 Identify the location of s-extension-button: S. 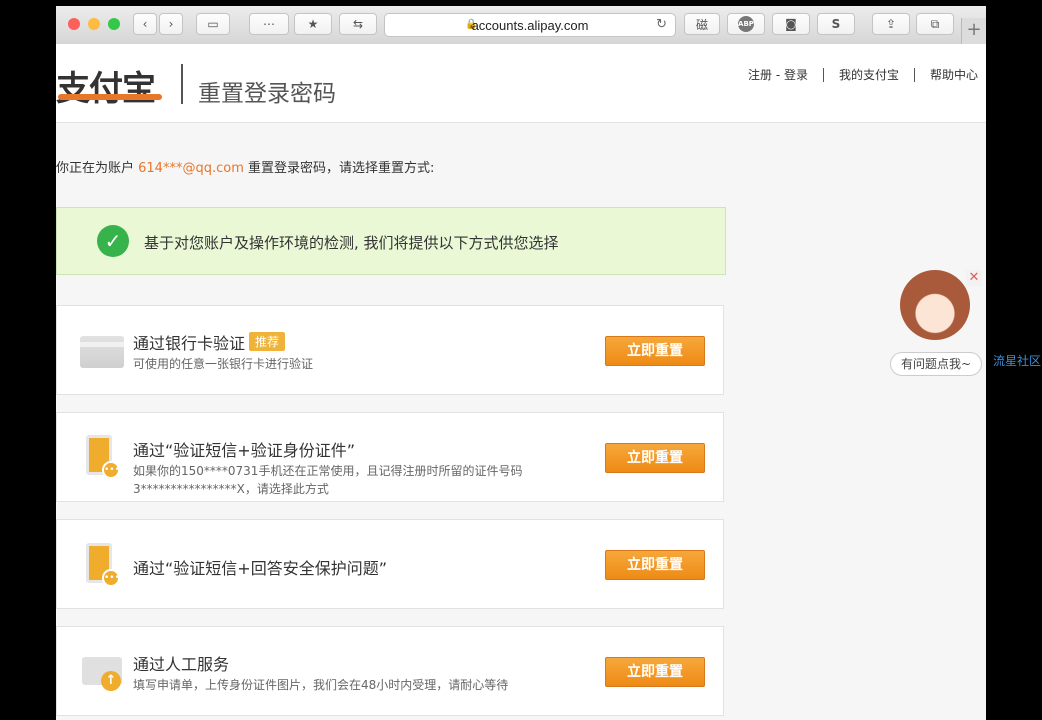
(836, 24).